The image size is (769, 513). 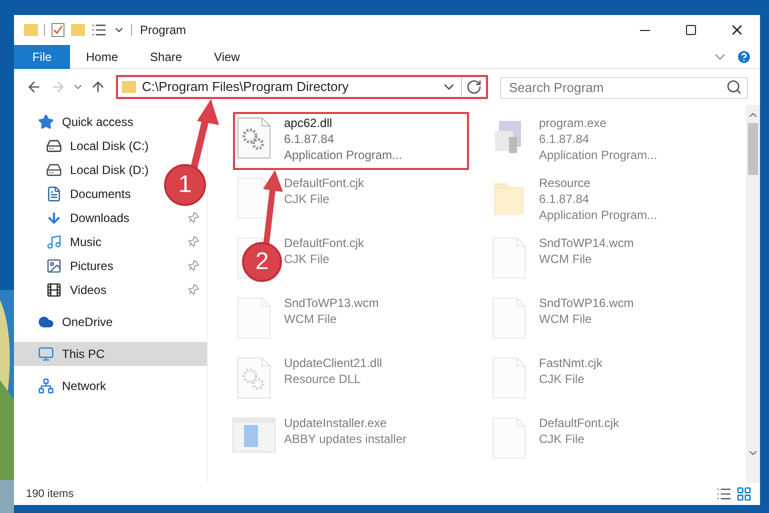 What do you see at coordinates (54, 194) in the screenshot?
I see `document-icon` at bounding box center [54, 194].